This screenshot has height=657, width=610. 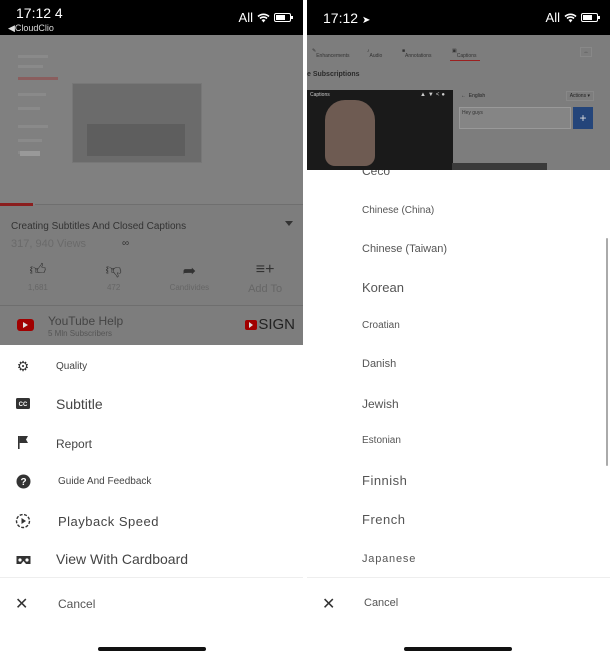 What do you see at coordinates (383, 519) in the screenshot?
I see `language-item: French` at bounding box center [383, 519].